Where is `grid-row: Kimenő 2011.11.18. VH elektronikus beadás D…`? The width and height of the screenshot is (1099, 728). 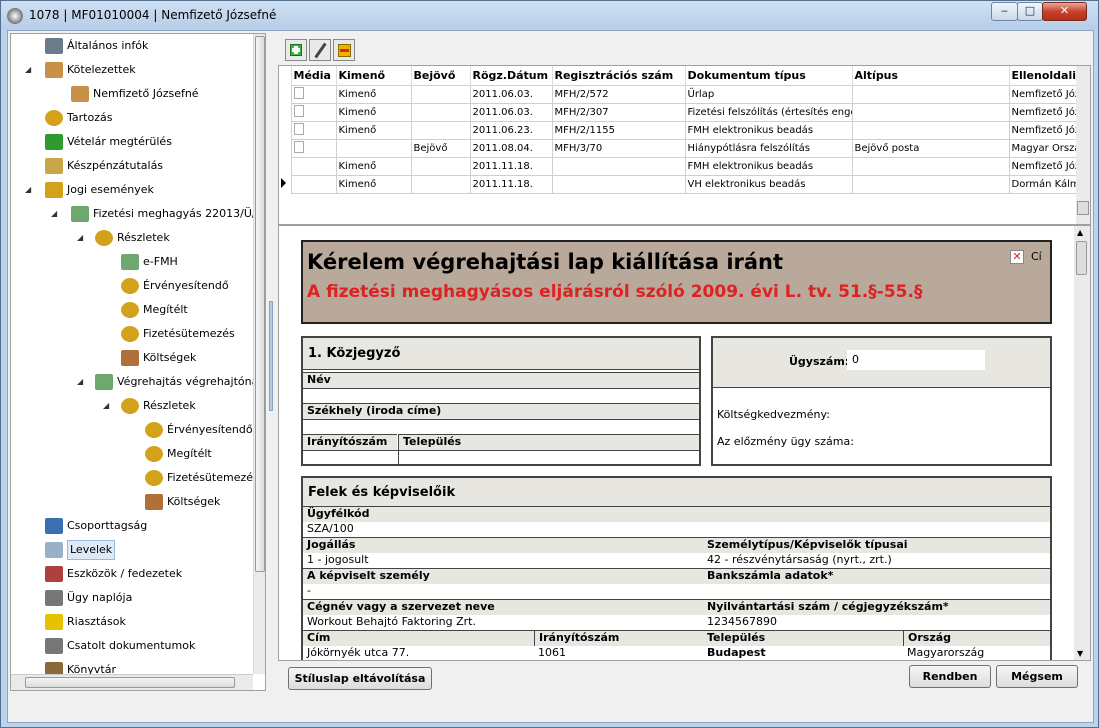 grid-row: Kimenő 2011.11.18. VH elektronikus beadás D… is located at coordinates (684, 184).